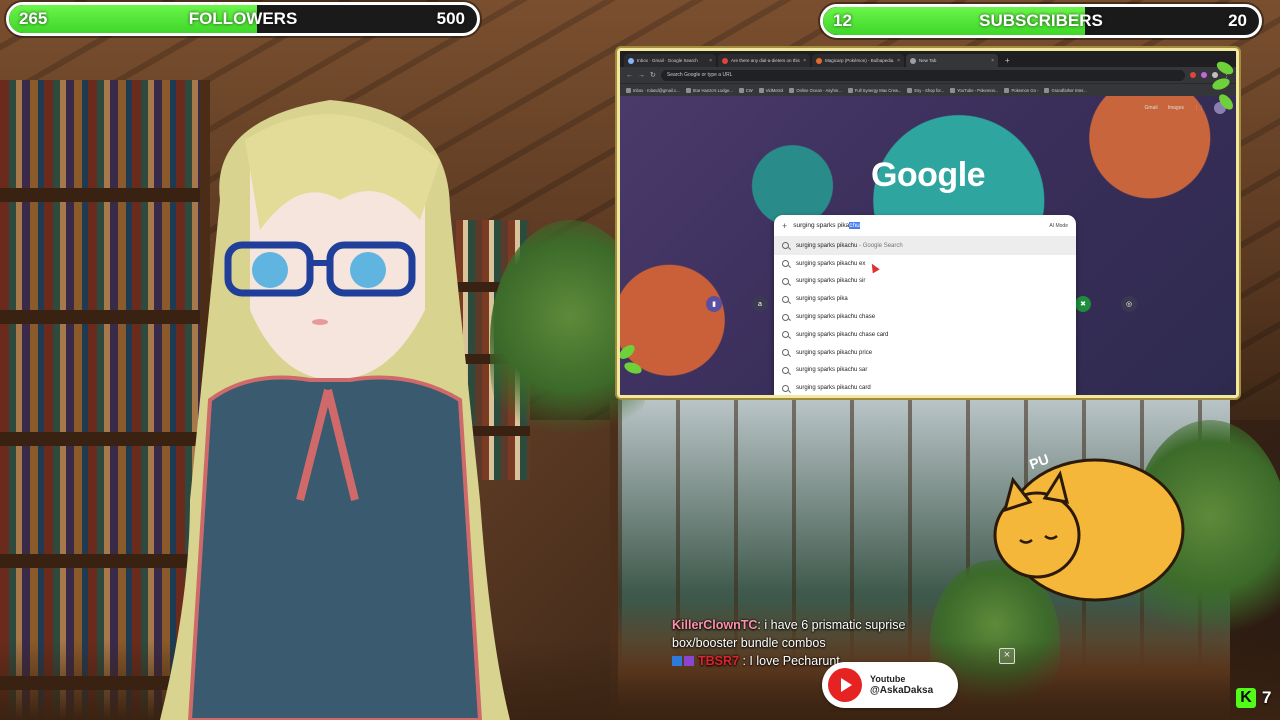  I want to click on subscribers-target: 20, so click(1237, 20).